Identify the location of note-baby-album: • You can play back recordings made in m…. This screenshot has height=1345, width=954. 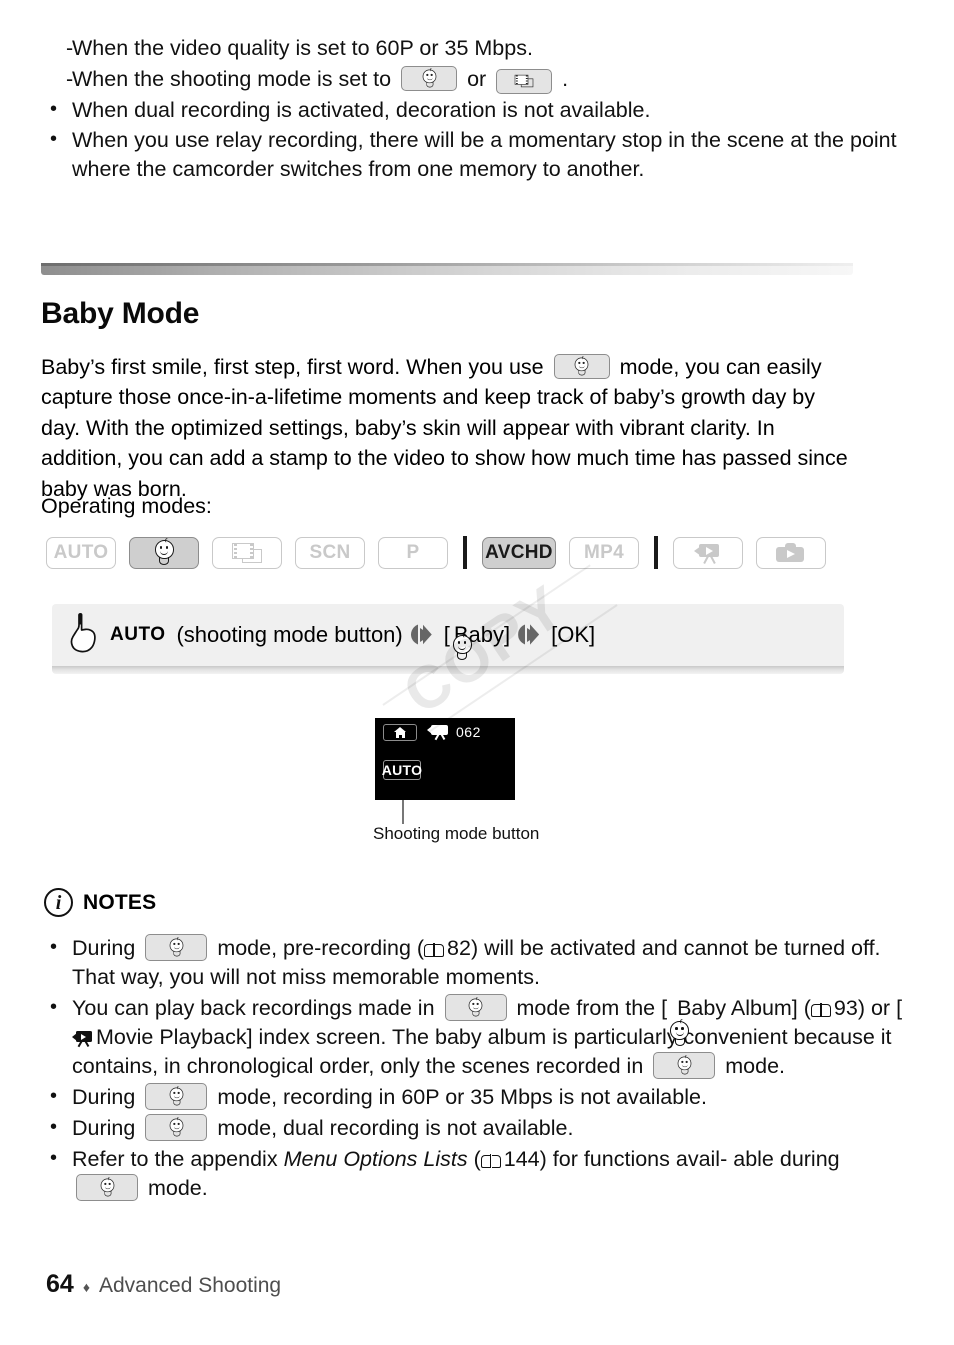
(478, 1037).